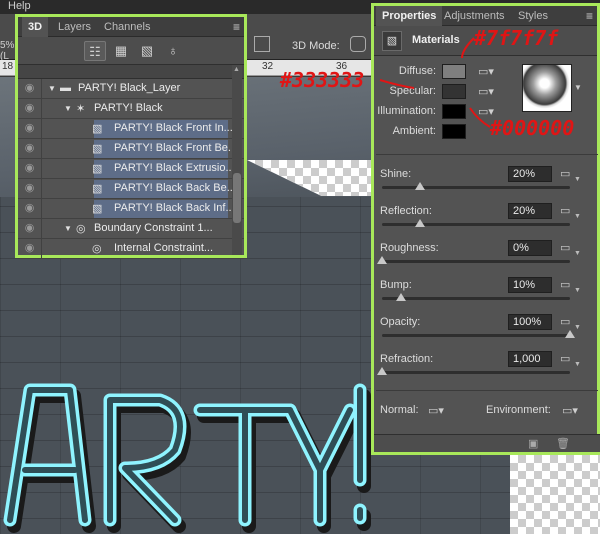 The width and height of the screenshot is (600, 534). What do you see at coordinates (547, 88) in the screenshot?
I see `material-preview-sphere` at bounding box center [547, 88].